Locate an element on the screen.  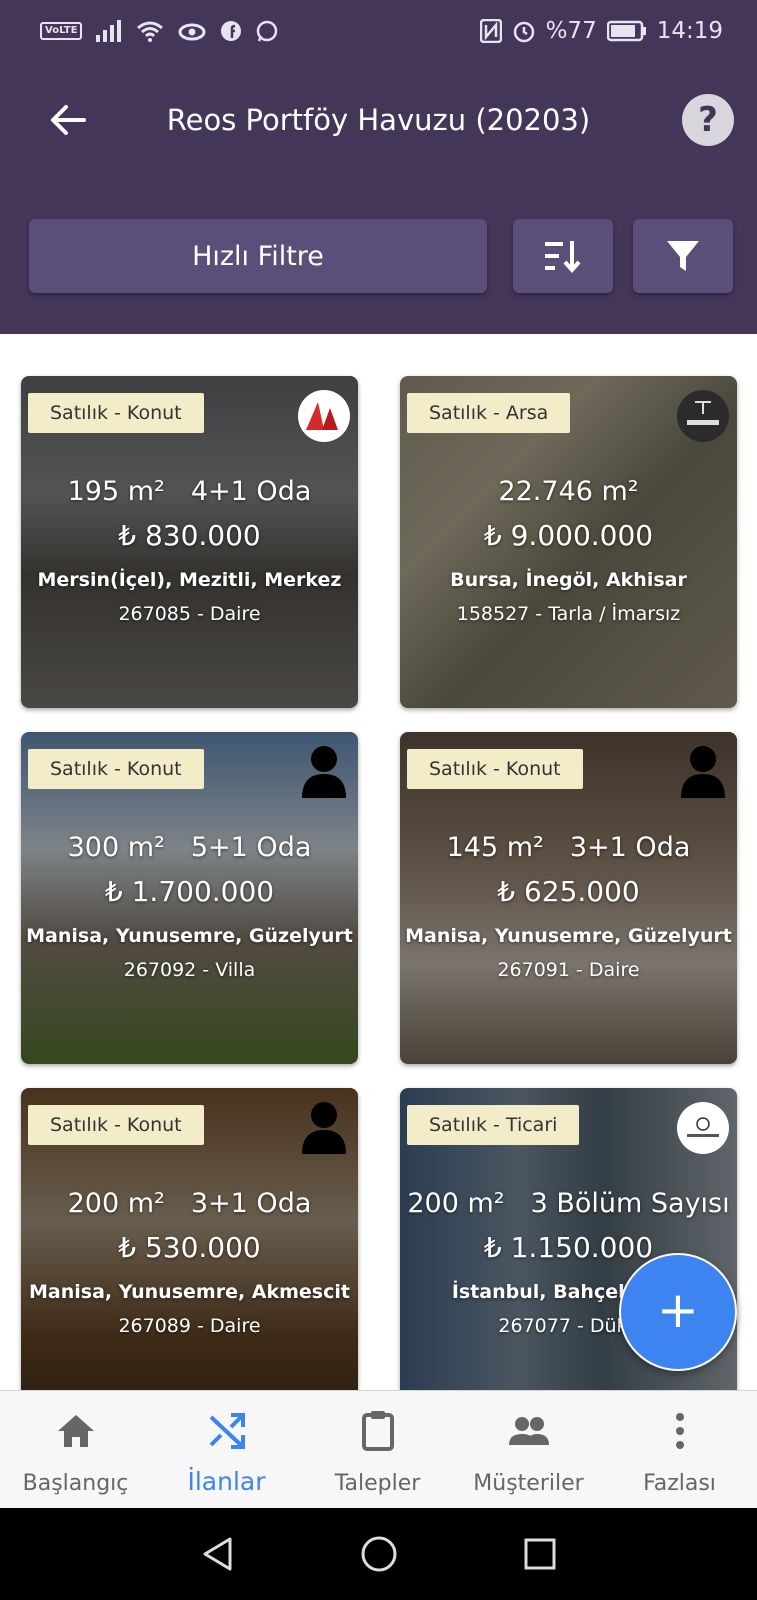
listing-reference: 158527 - Tarla / İmarsız is located at coordinates (568, 614).